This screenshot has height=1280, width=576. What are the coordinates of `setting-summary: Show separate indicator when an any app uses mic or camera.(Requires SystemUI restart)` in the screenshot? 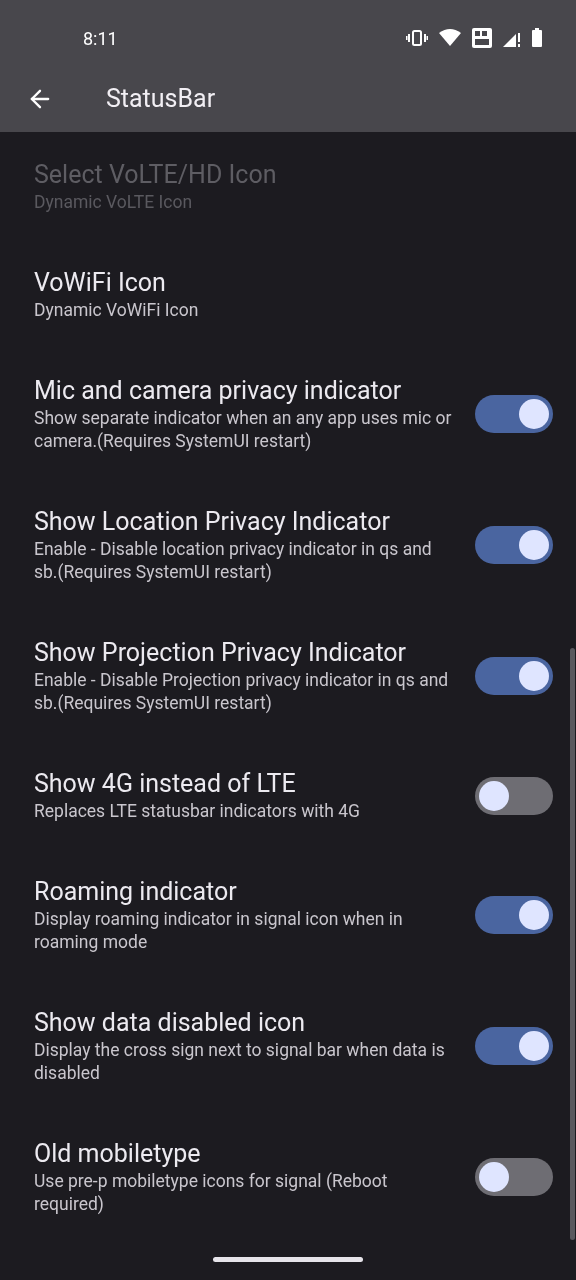 It's located at (243, 430).